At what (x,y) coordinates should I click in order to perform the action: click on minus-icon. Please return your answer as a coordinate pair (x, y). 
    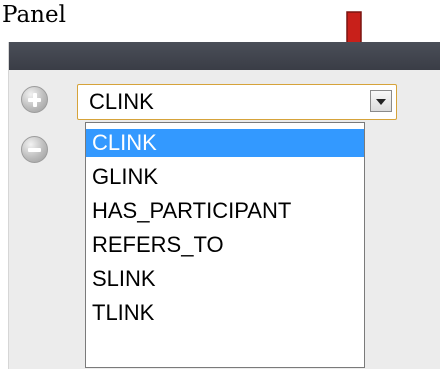
    Looking at the image, I should click on (34, 150).